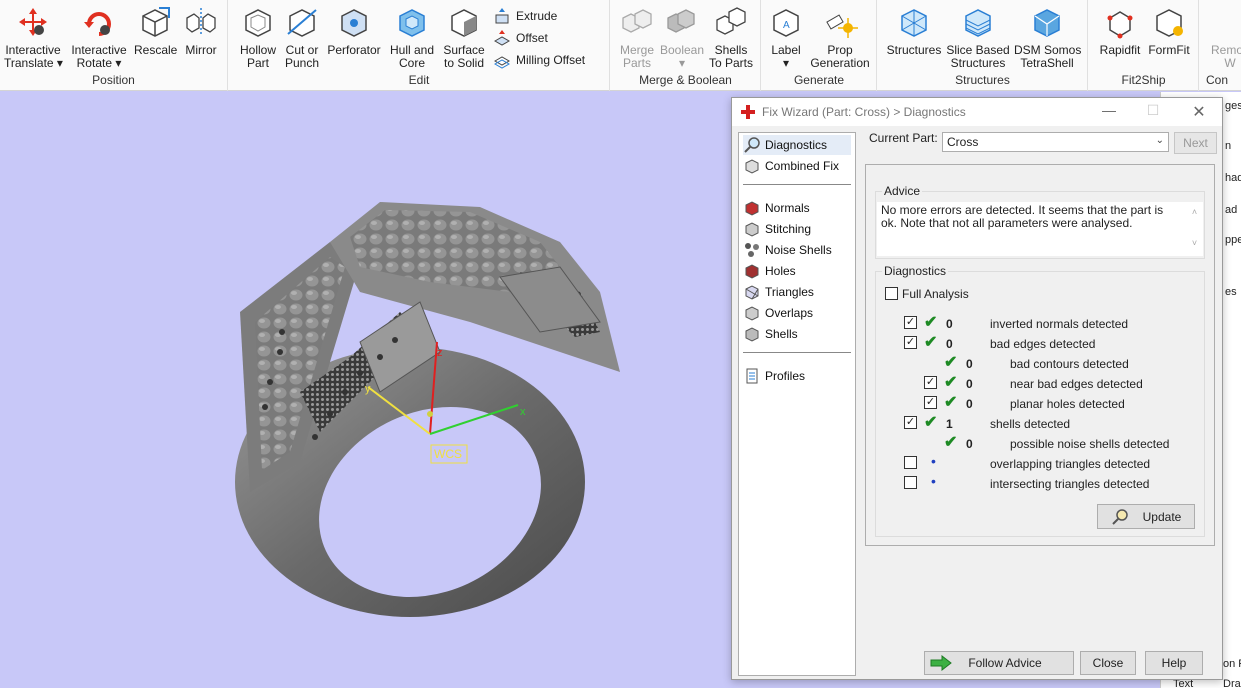 The height and width of the screenshot is (688, 1241). What do you see at coordinates (1195, 143) in the screenshot?
I see `next-button: Next` at bounding box center [1195, 143].